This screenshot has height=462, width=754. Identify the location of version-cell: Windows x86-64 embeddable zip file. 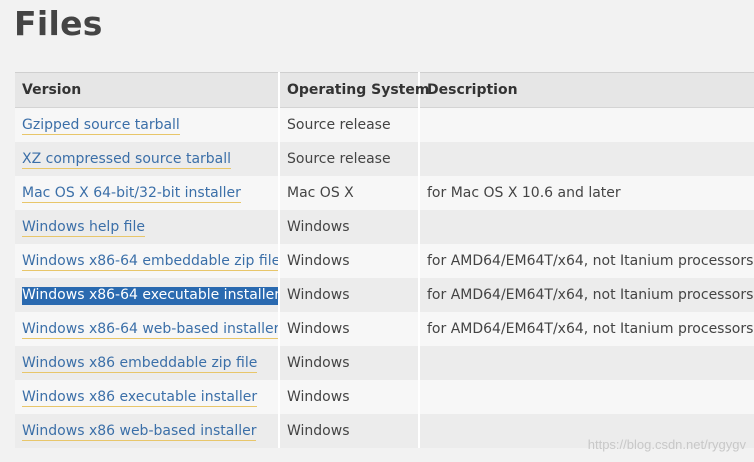
(147, 260).